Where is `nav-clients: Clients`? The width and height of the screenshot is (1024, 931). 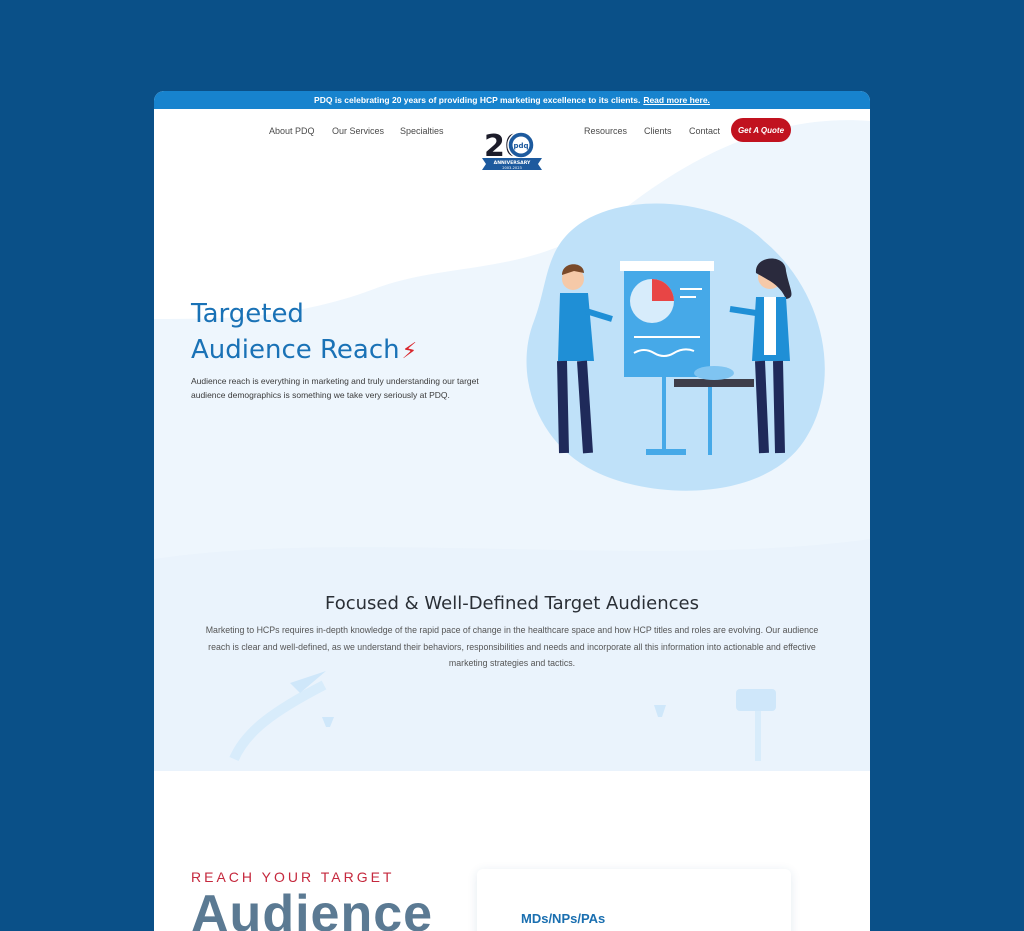
nav-clients: Clients is located at coordinates (658, 131).